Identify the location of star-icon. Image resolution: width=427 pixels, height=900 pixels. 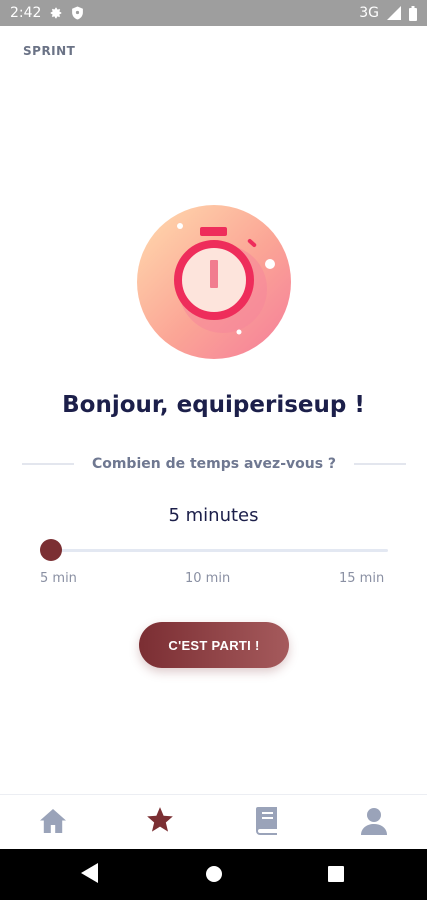
(160, 822).